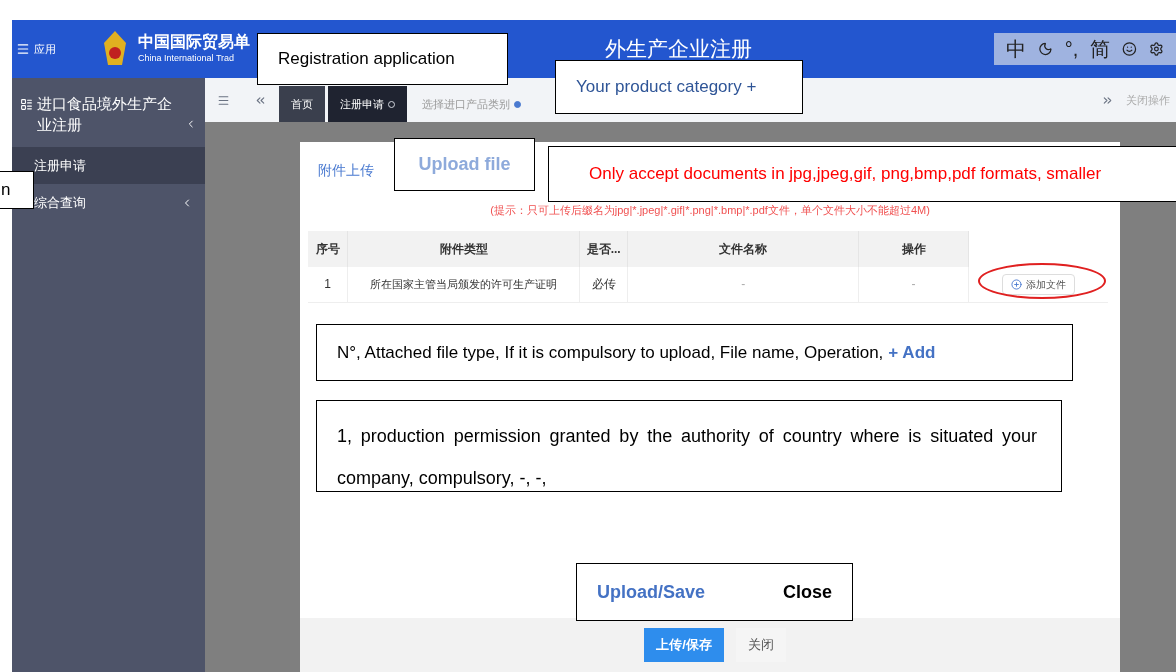 Image resolution: width=1176 pixels, height=672 pixels. I want to click on page-tab: 首页, so click(302, 104).